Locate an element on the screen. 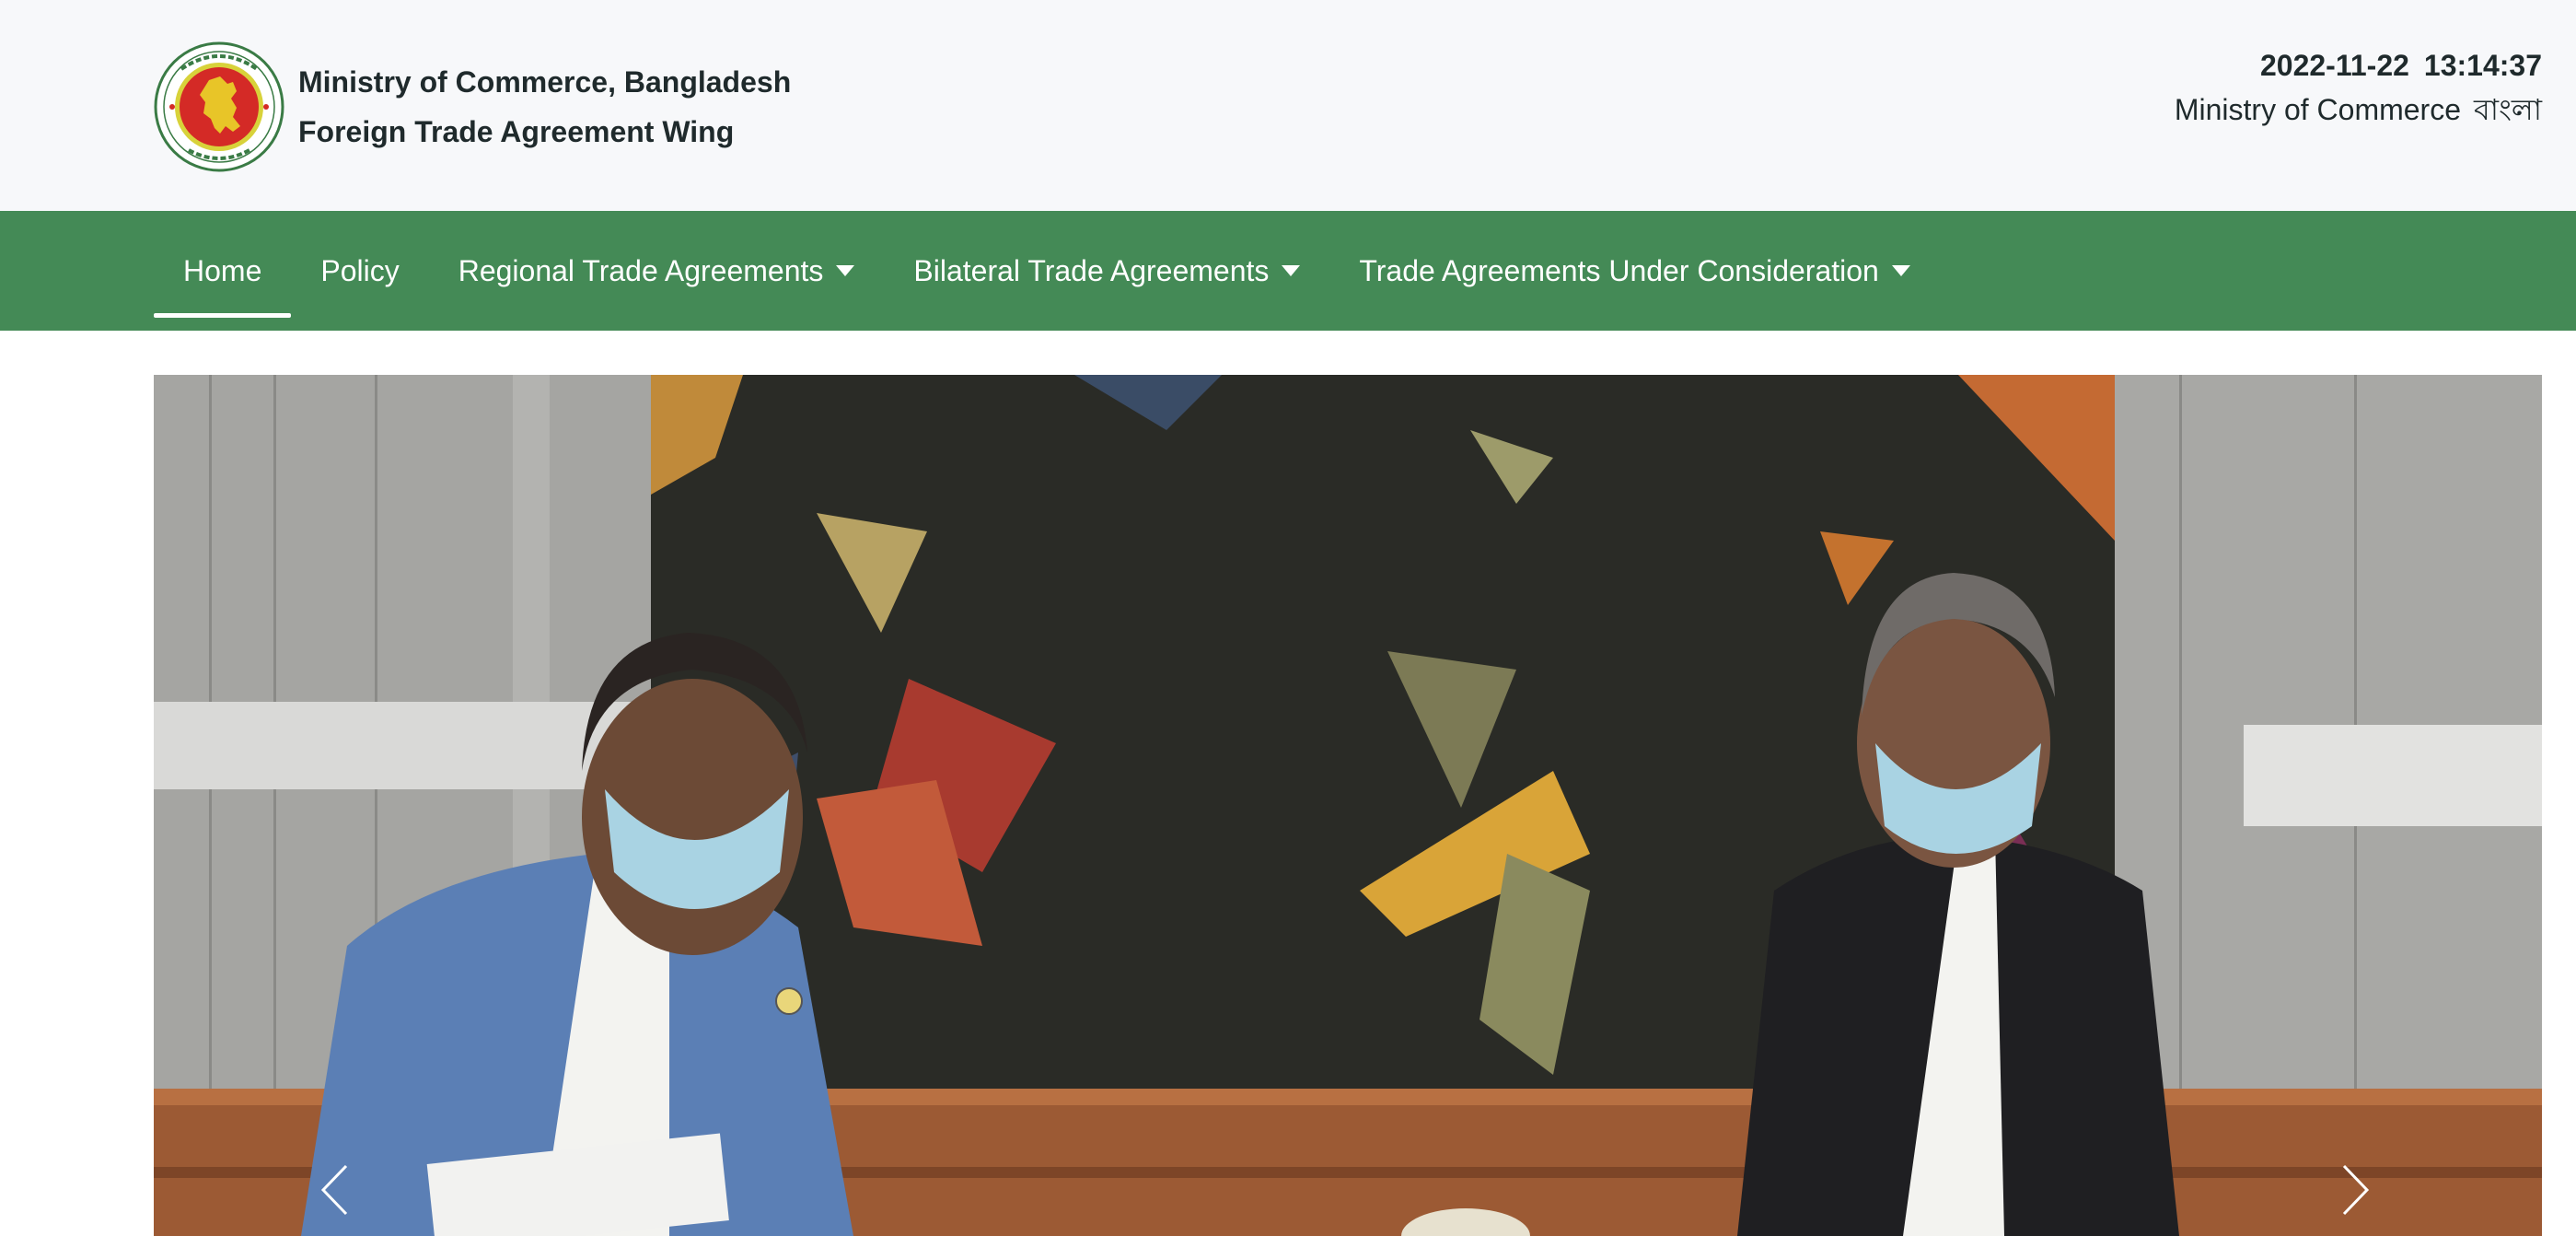  nav-item-regional-trade-agreements: Regional Trade Agreements is located at coordinates (657, 271).